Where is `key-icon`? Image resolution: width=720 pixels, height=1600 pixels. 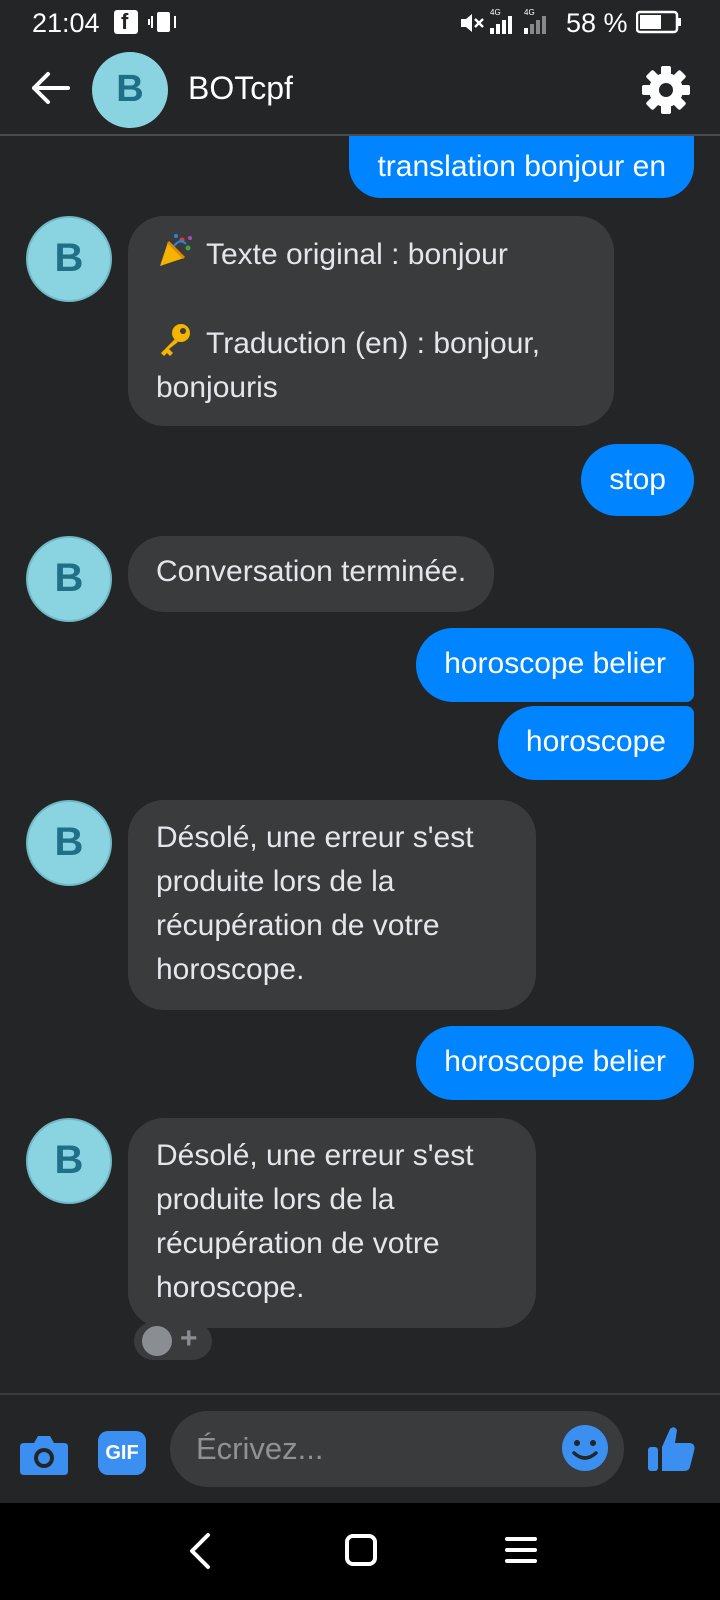 key-icon is located at coordinates (175, 340).